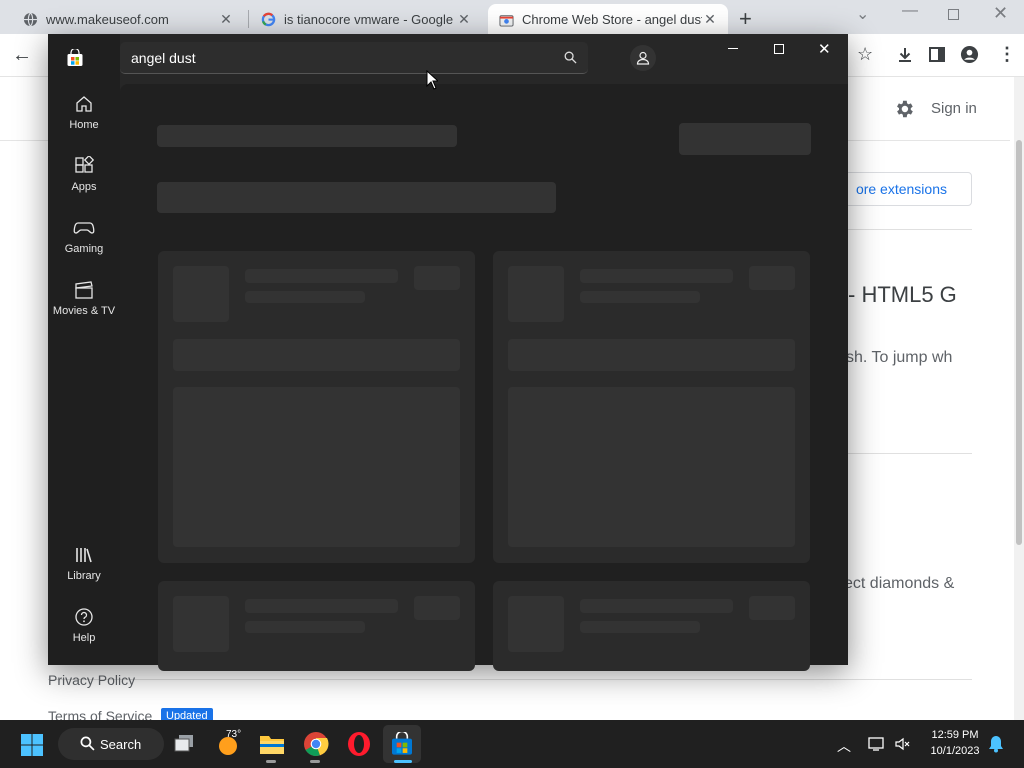 This screenshot has width=1024, height=768. I want to click on nav-help: Help, so click(84, 625).